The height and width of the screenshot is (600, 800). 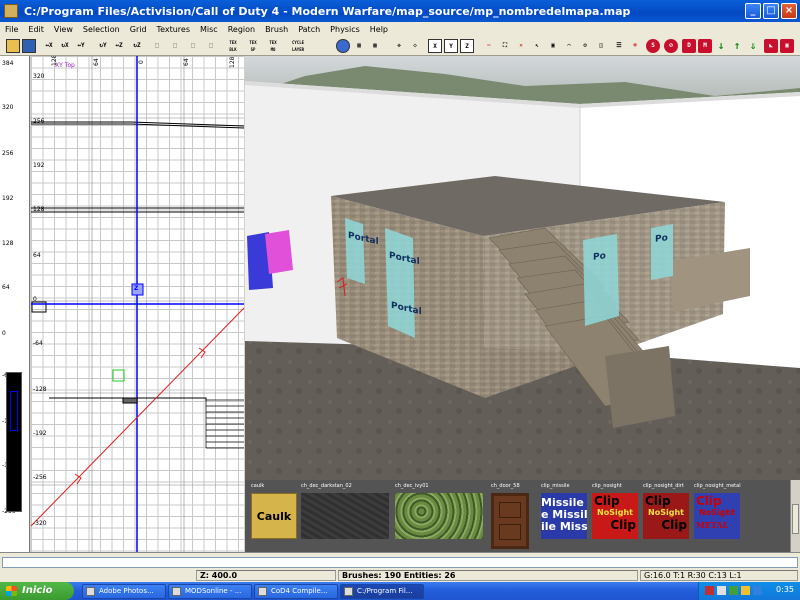 What do you see at coordinates (467, 46) in the screenshot?
I see `z-axis-icon: Z` at bounding box center [467, 46].